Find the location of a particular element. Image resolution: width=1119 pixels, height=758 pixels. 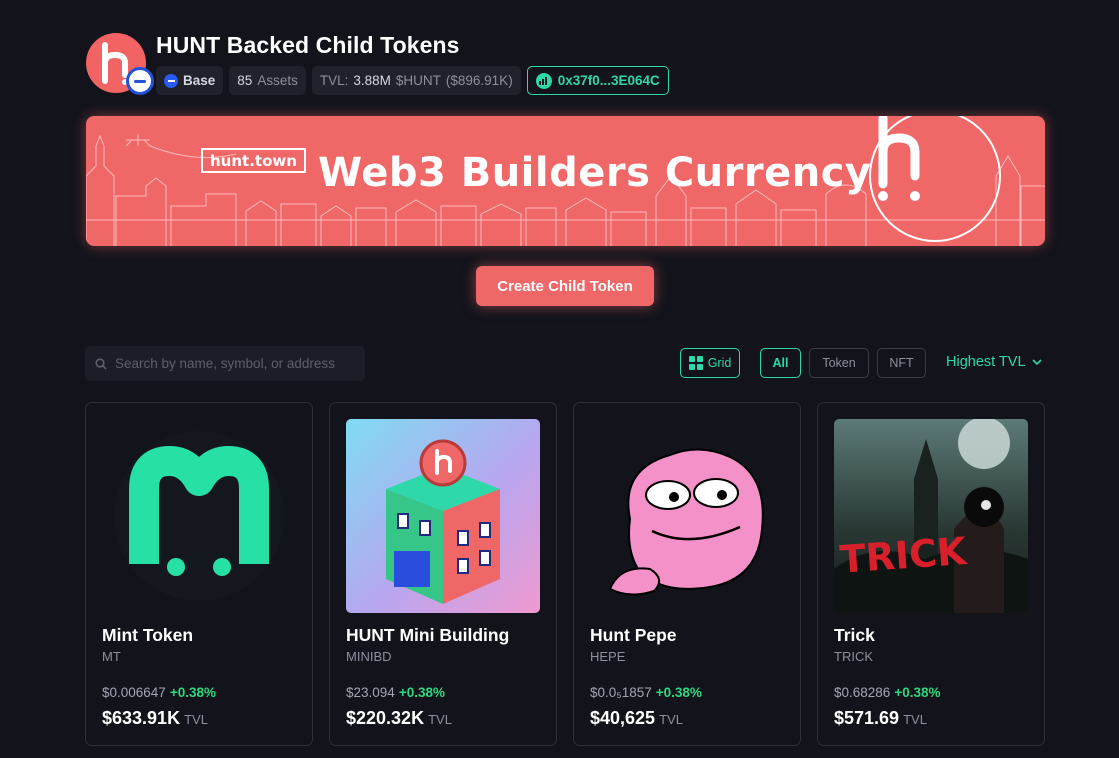

sort-dropdown: Highest TVL is located at coordinates (994, 362).